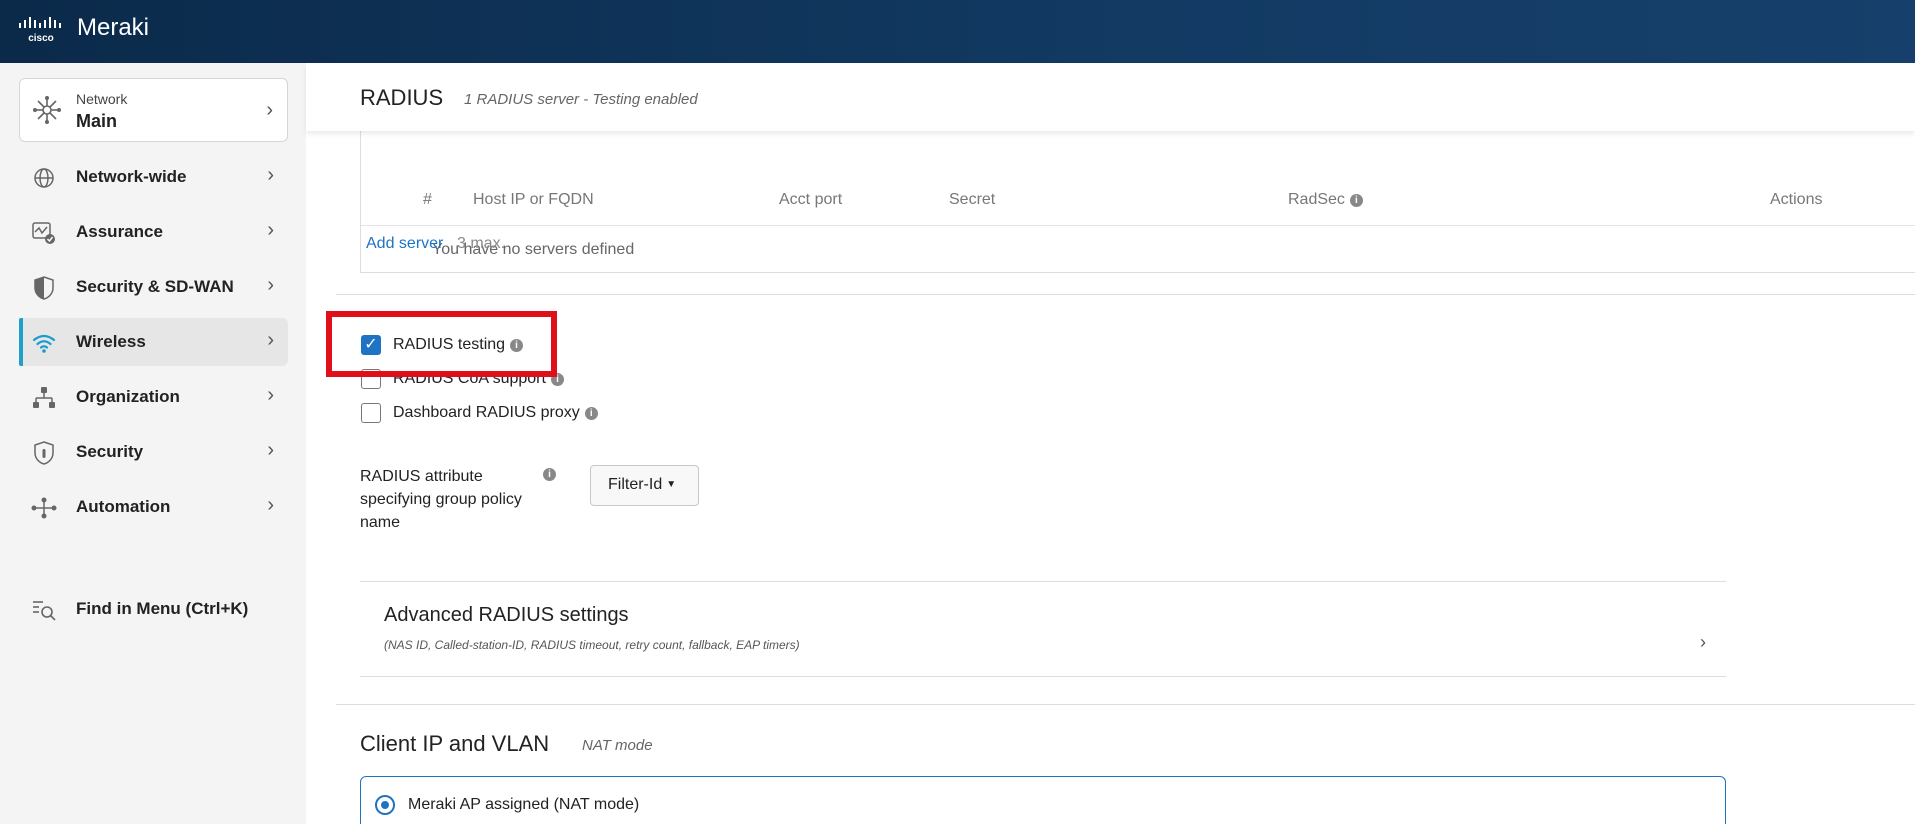 The width and height of the screenshot is (1915, 824). What do you see at coordinates (1796, 199) in the screenshot?
I see `column-header-actions: Actions` at bounding box center [1796, 199].